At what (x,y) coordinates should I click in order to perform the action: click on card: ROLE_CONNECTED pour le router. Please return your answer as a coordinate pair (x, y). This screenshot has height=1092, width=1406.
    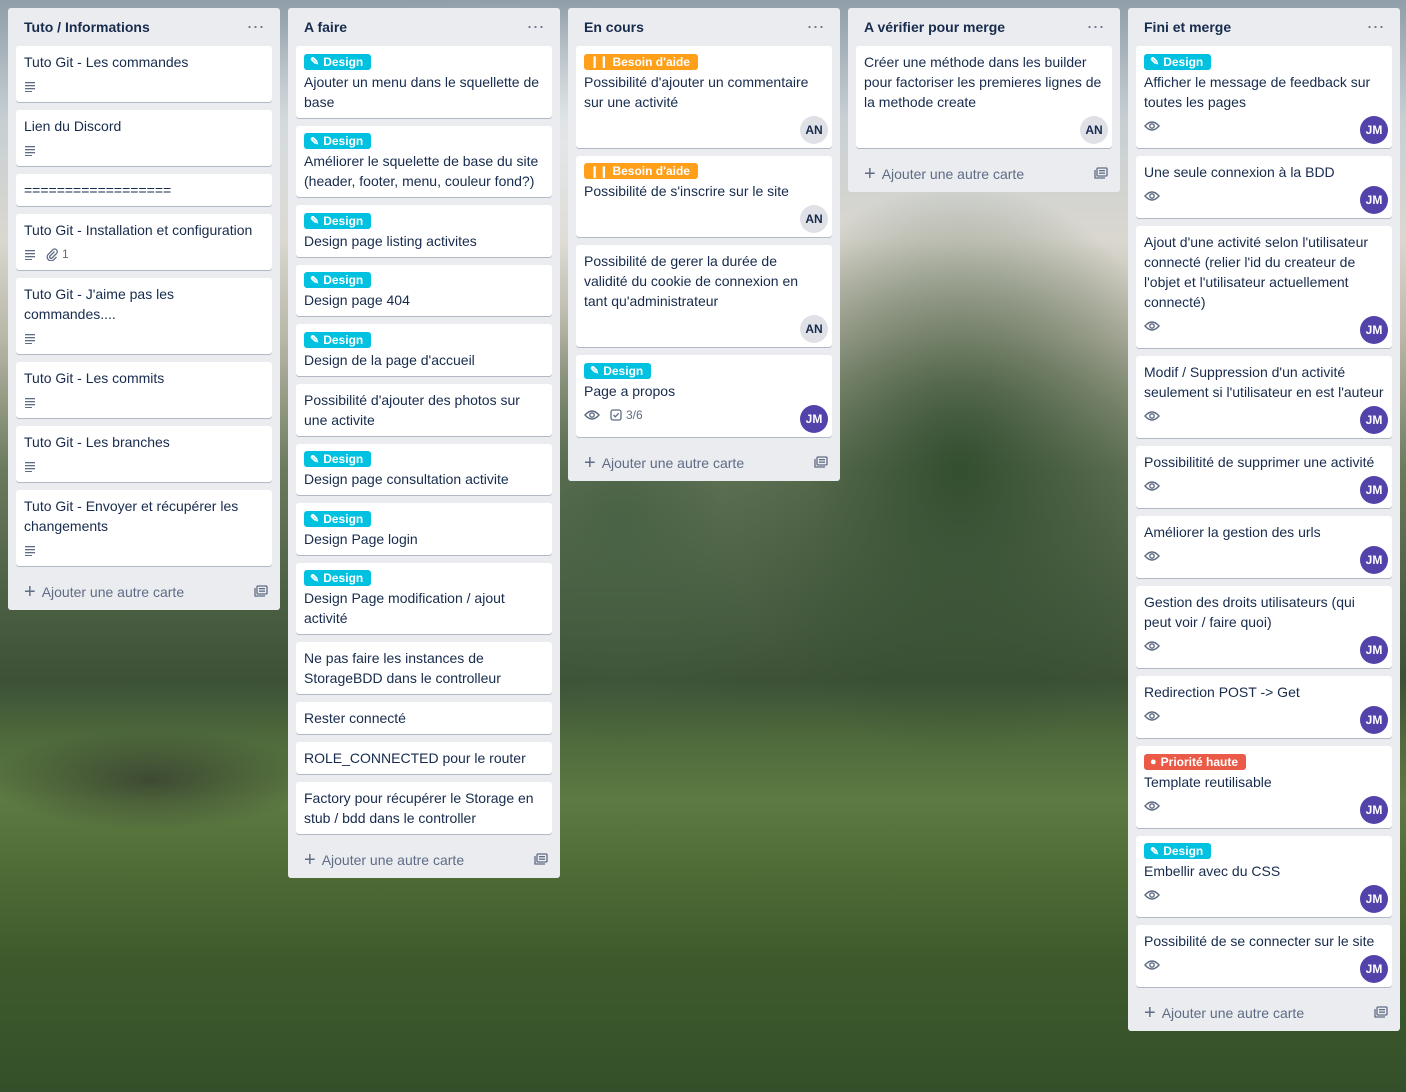
    Looking at the image, I should click on (424, 758).